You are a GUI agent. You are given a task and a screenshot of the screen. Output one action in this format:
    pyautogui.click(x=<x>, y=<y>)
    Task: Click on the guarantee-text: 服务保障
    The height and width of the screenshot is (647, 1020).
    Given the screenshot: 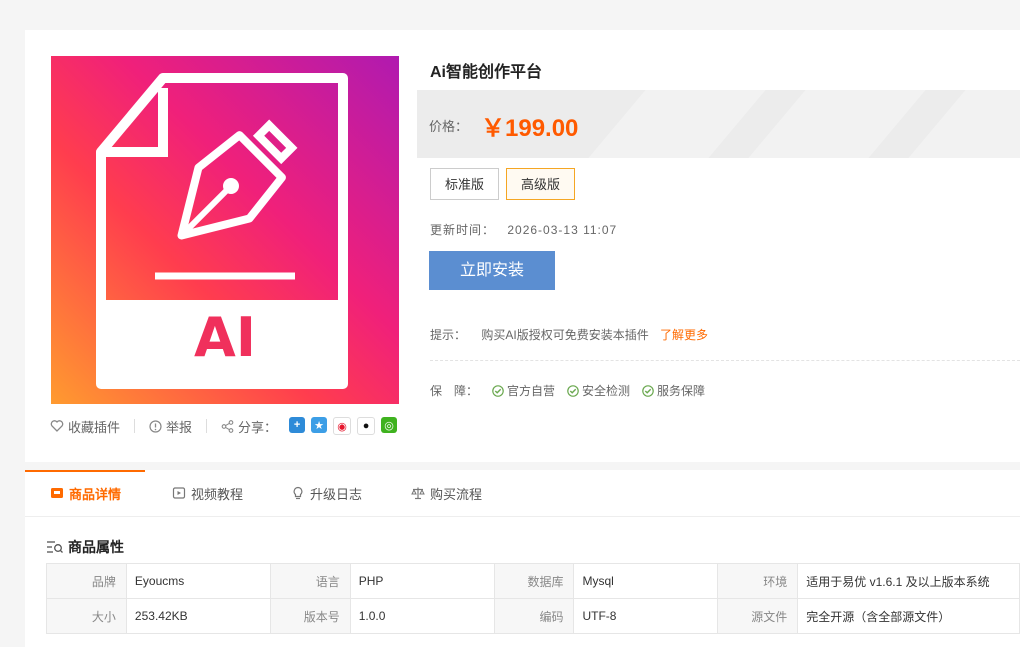 What is the action you would take?
    pyautogui.click(x=681, y=391)
    